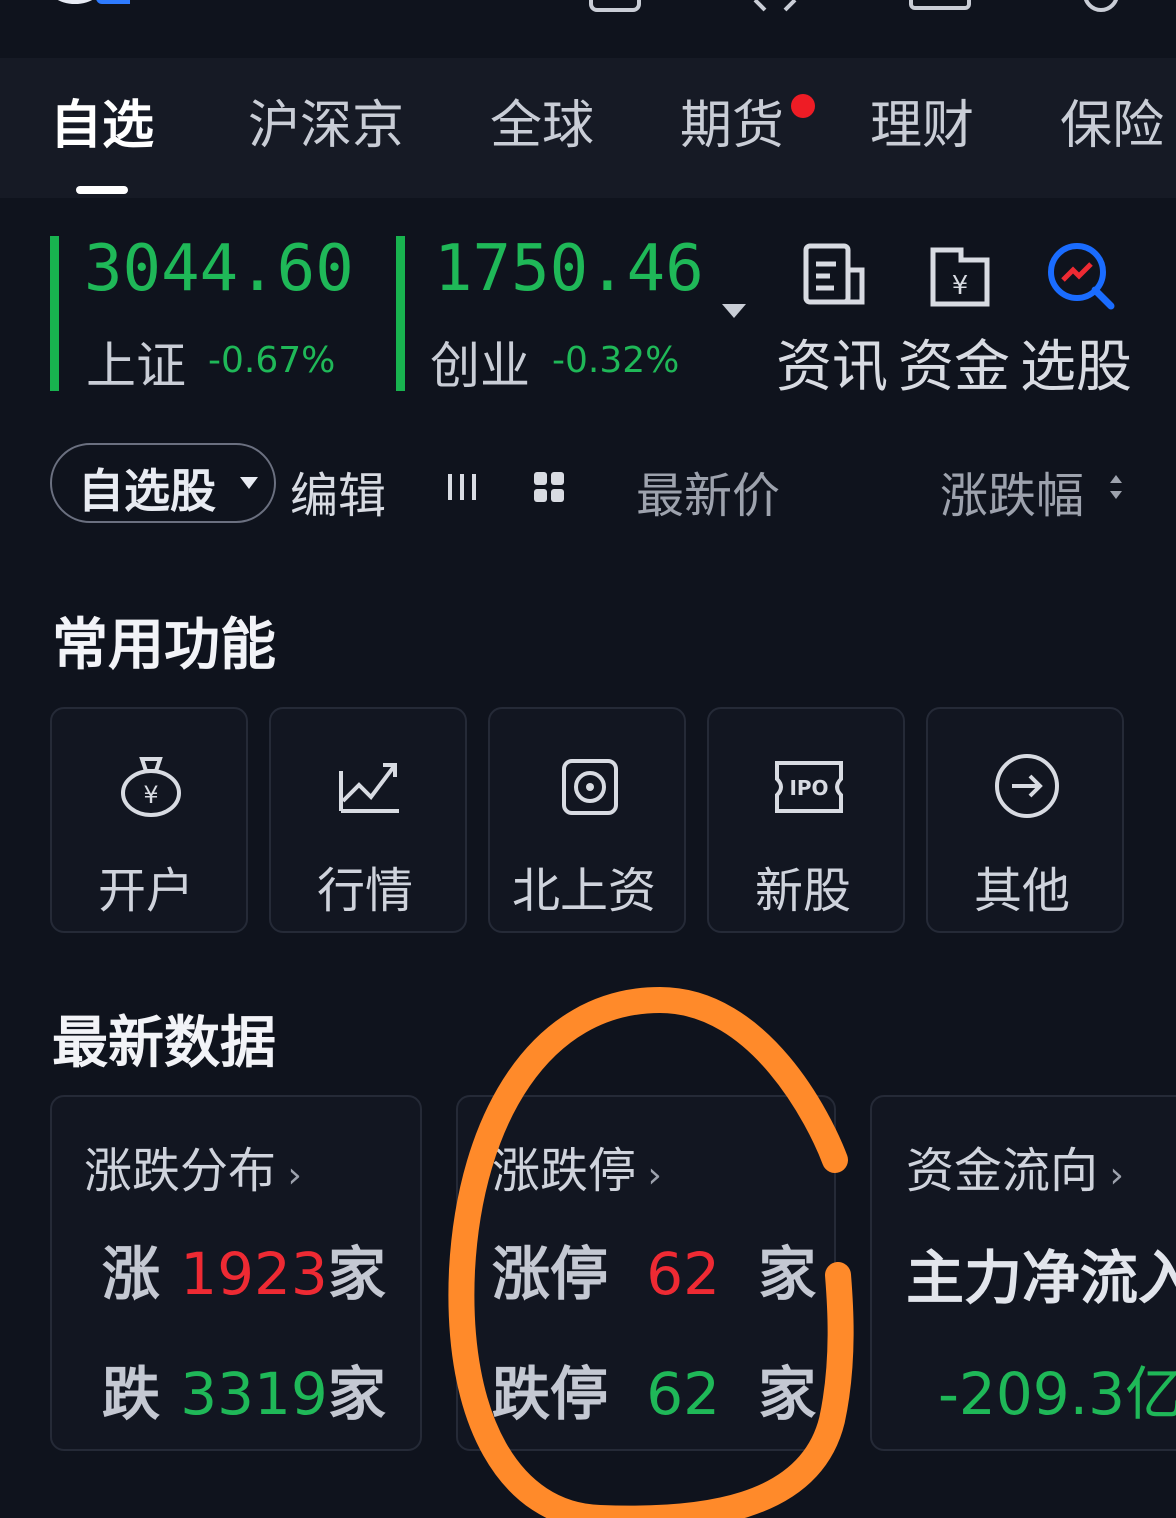 The width and height of the screenshot is (1176, 1518). What do you see at coordinates (954, 362) in the screenshot?
I see `tool-label-fund: 资金` at bounding box center [954, 362].